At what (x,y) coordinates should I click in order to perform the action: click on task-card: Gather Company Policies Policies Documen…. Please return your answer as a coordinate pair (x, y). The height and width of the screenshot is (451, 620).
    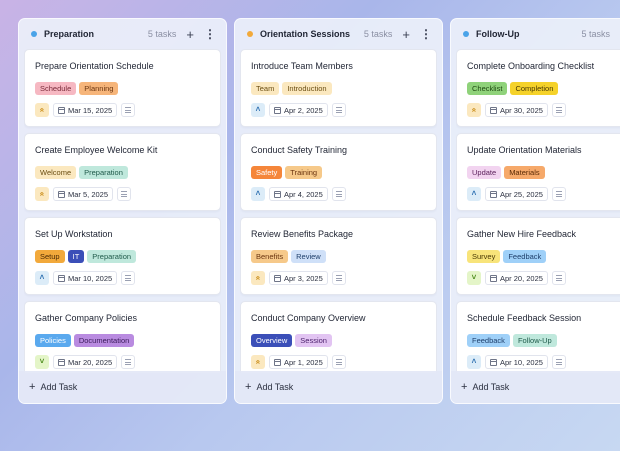
    Looking at the image, I should click on (122, 337).